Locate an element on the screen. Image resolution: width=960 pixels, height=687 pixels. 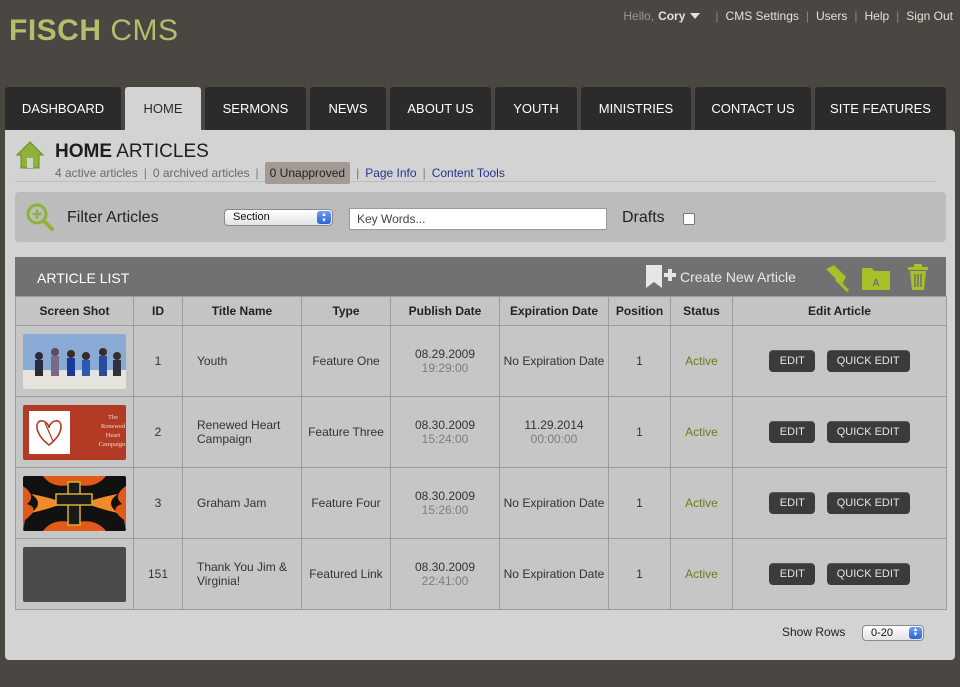
row-title: Renewed Heart Campaign is located at coordinates (242, 432).